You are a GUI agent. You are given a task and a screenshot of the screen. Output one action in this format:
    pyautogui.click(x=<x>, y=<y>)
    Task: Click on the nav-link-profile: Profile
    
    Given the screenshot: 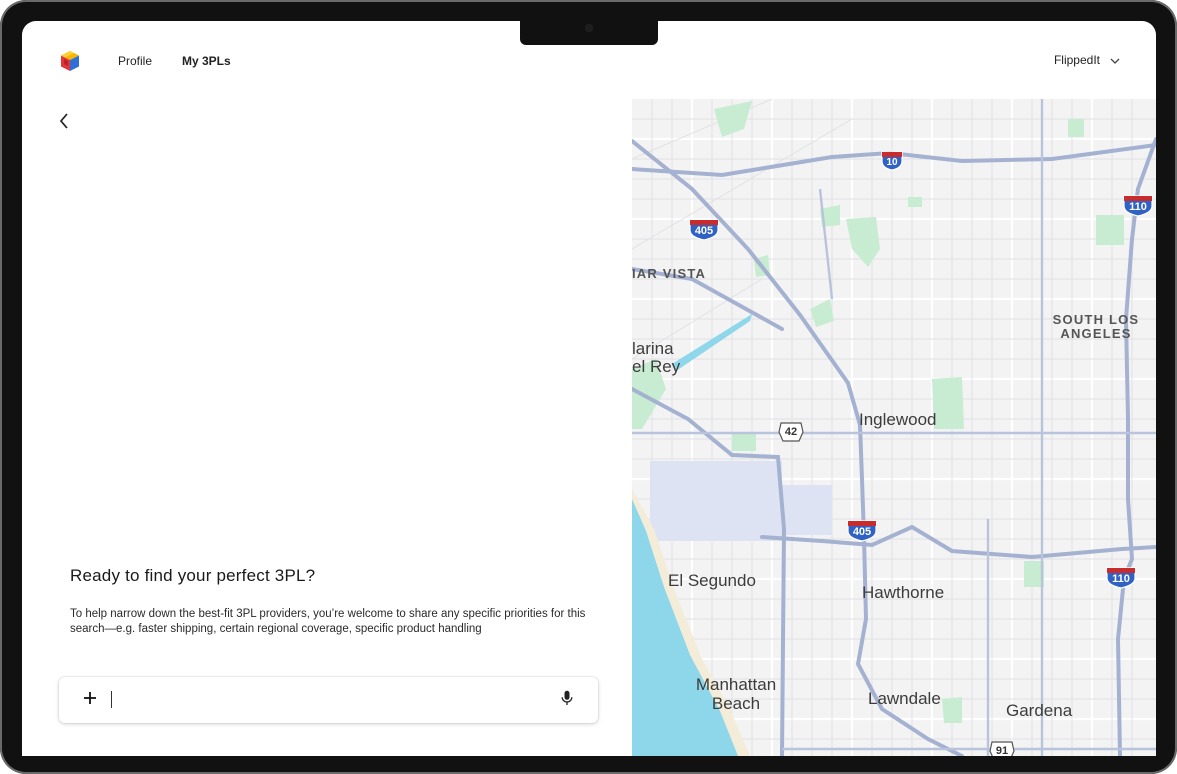 What is the action you would take?
    pyautogui.click(x=135, y=61)
    